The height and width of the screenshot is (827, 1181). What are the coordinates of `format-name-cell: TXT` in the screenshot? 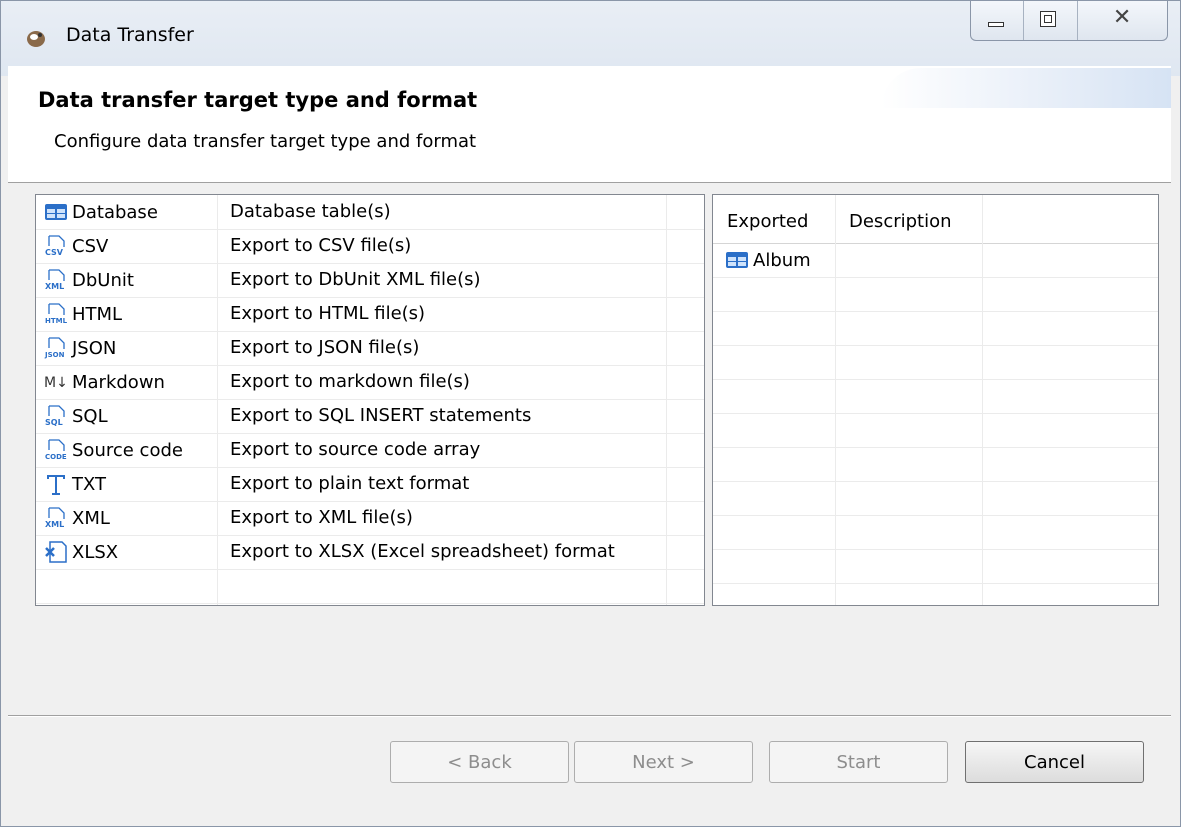 It's located at (75, 484).